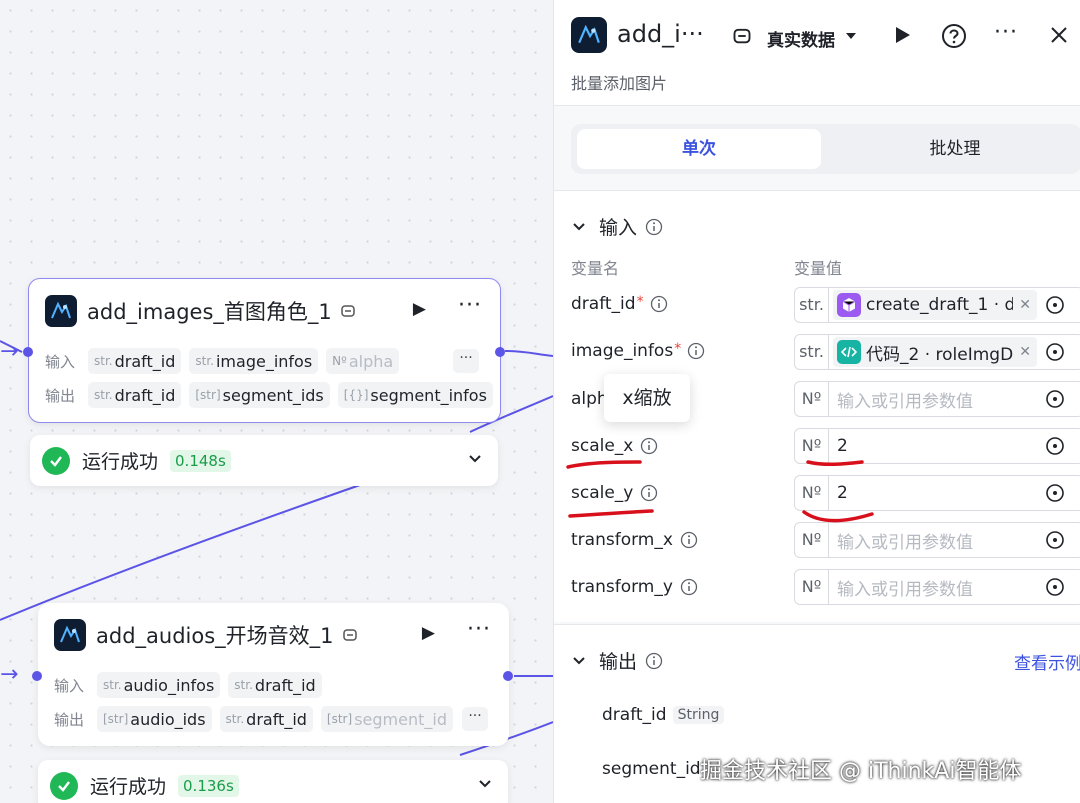 Image resolution: width=1080 pixels, height=803 pixels. I want to click on output-name: segment_id, so click(651, 769).